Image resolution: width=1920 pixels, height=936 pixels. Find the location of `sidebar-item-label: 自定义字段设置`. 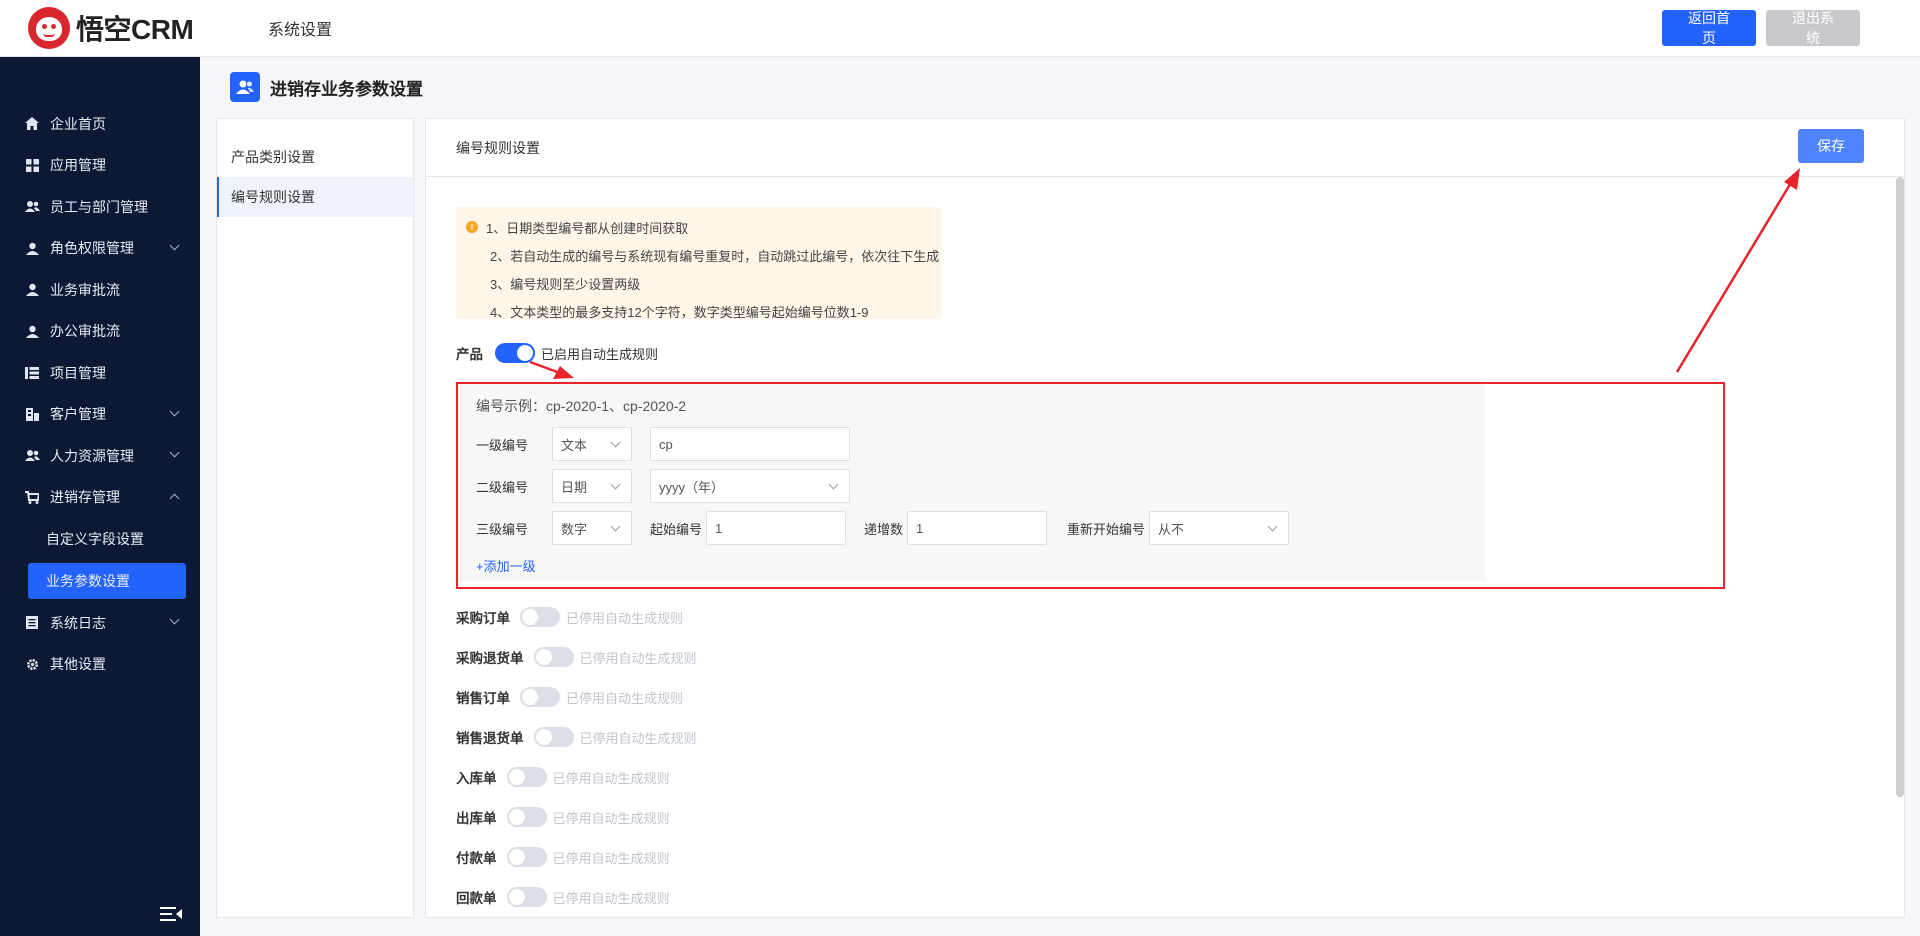

sidebar-item-label: 自定义字段设置 is located at coordinates (95, 539).